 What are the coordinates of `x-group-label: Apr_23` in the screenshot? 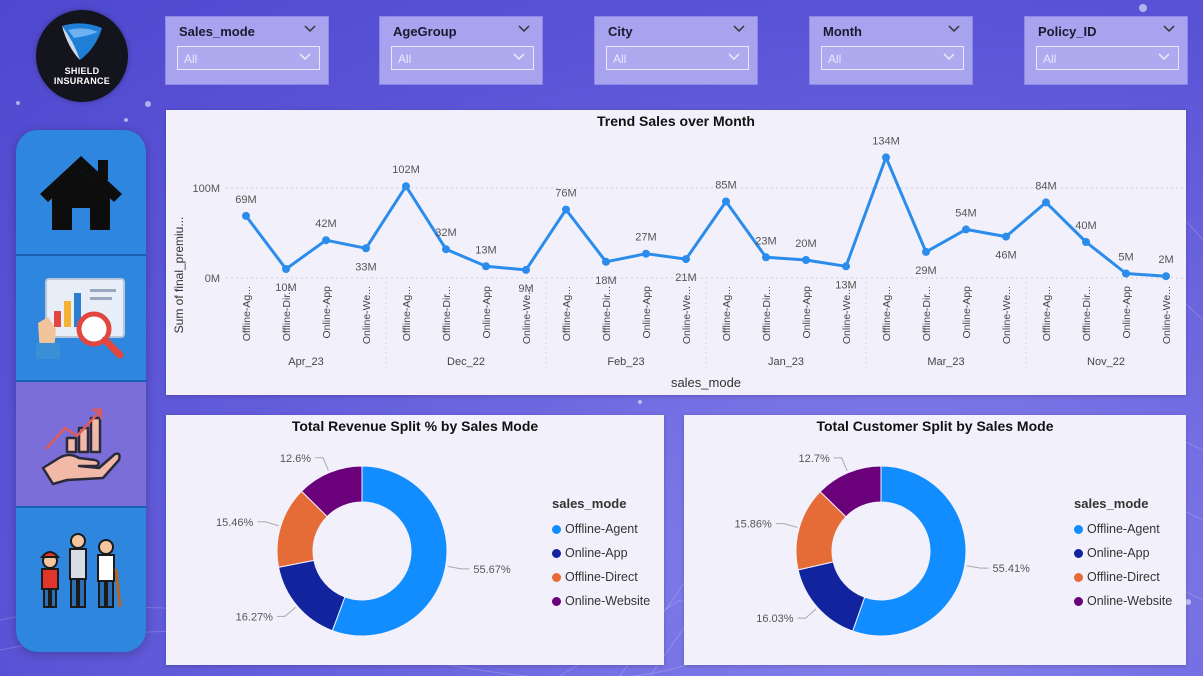 It's located at (305, 362).